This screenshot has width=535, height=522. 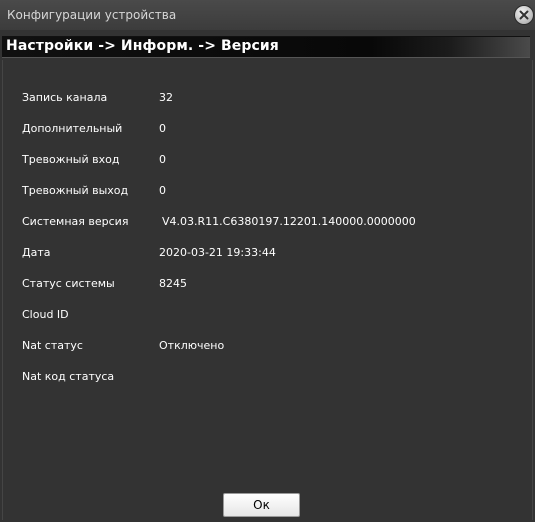 I want to click on info-label: Системная версия, so click(x=75, y=221).